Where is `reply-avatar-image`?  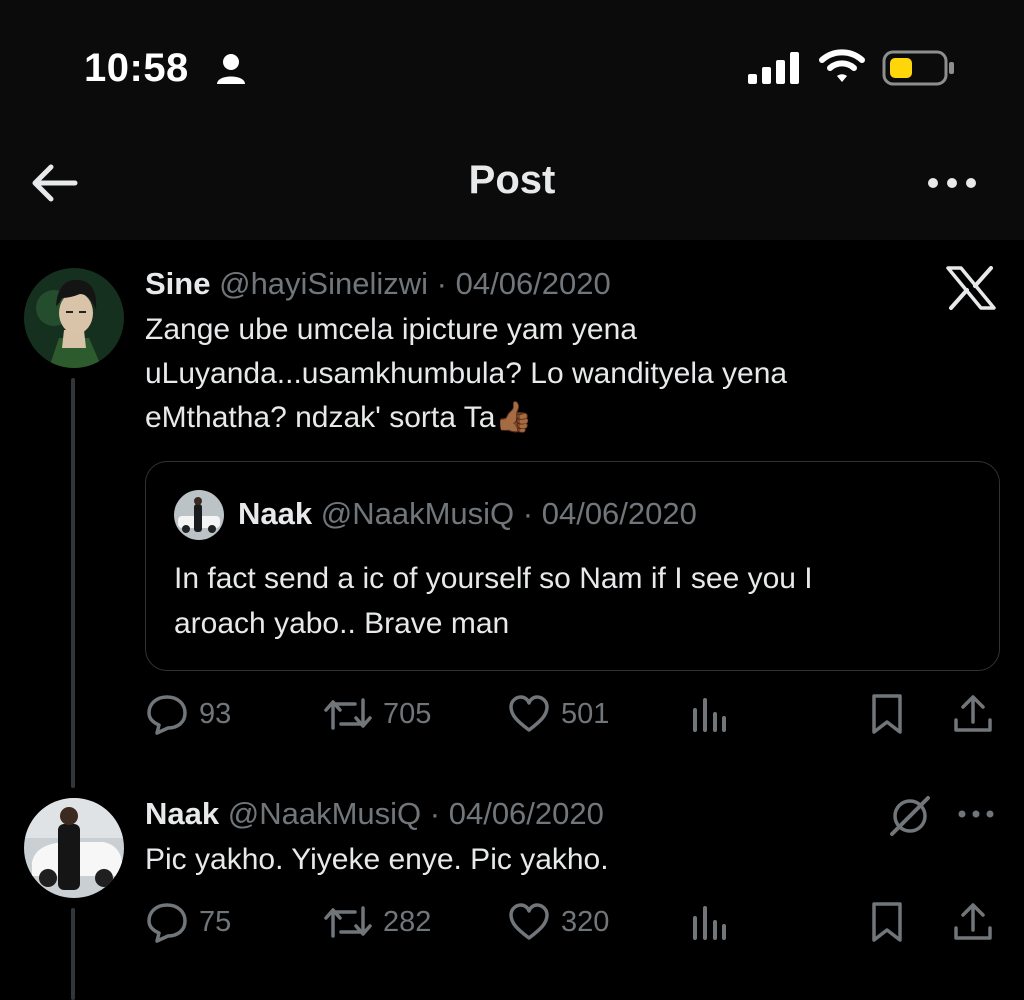 reply-avatar-image is located at coordinates (74, 848).